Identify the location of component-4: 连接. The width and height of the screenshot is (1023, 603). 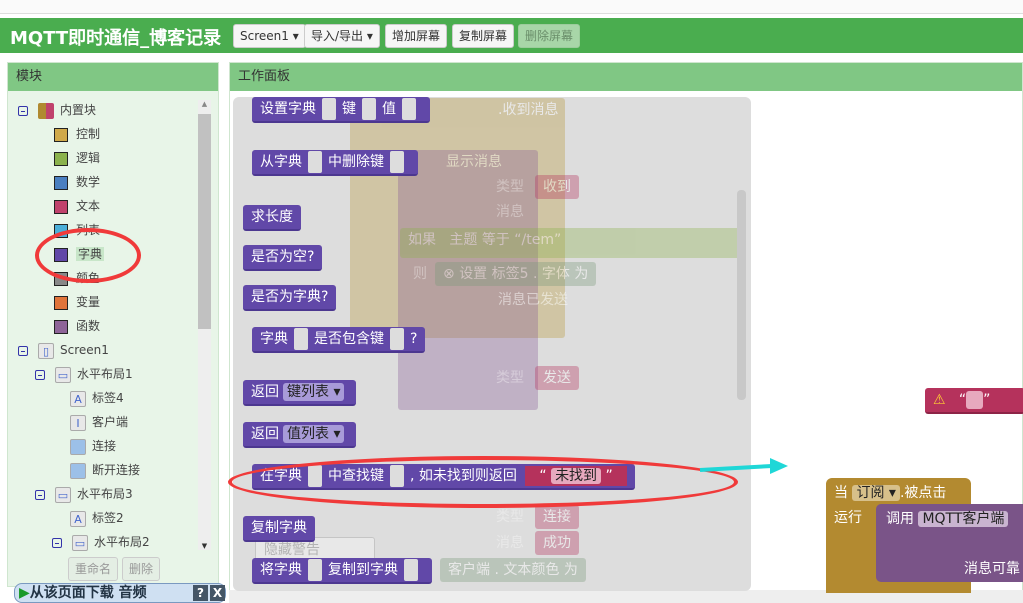
(93, 446).